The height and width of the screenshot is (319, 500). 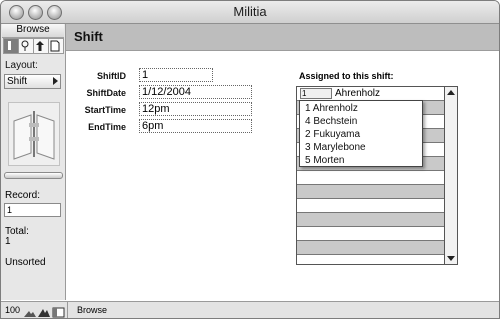 I want to click on toggle-status-area-icon, so click(x=58, y=312).